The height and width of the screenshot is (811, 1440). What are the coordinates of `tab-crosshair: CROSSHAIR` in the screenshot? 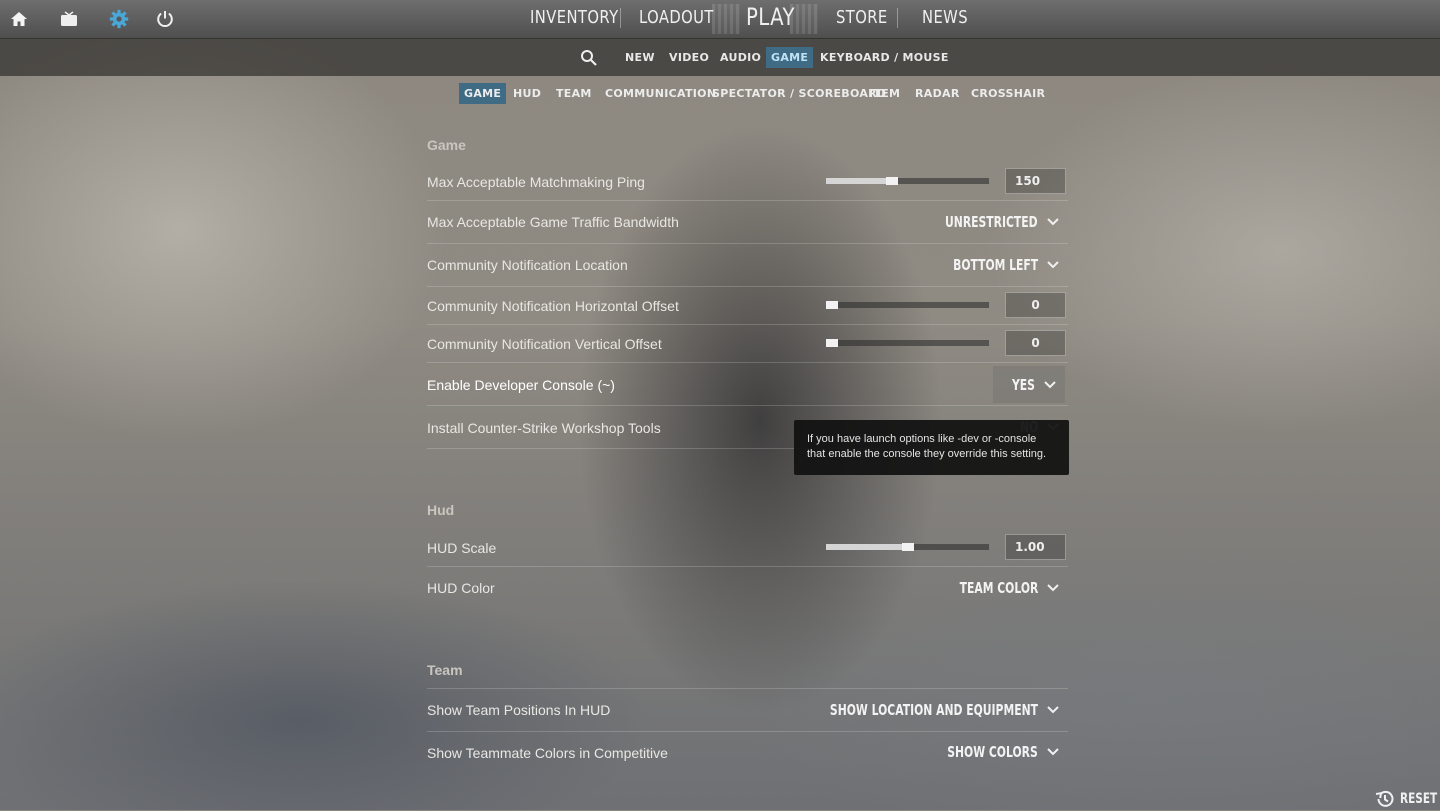 It's located at (1008, 93).